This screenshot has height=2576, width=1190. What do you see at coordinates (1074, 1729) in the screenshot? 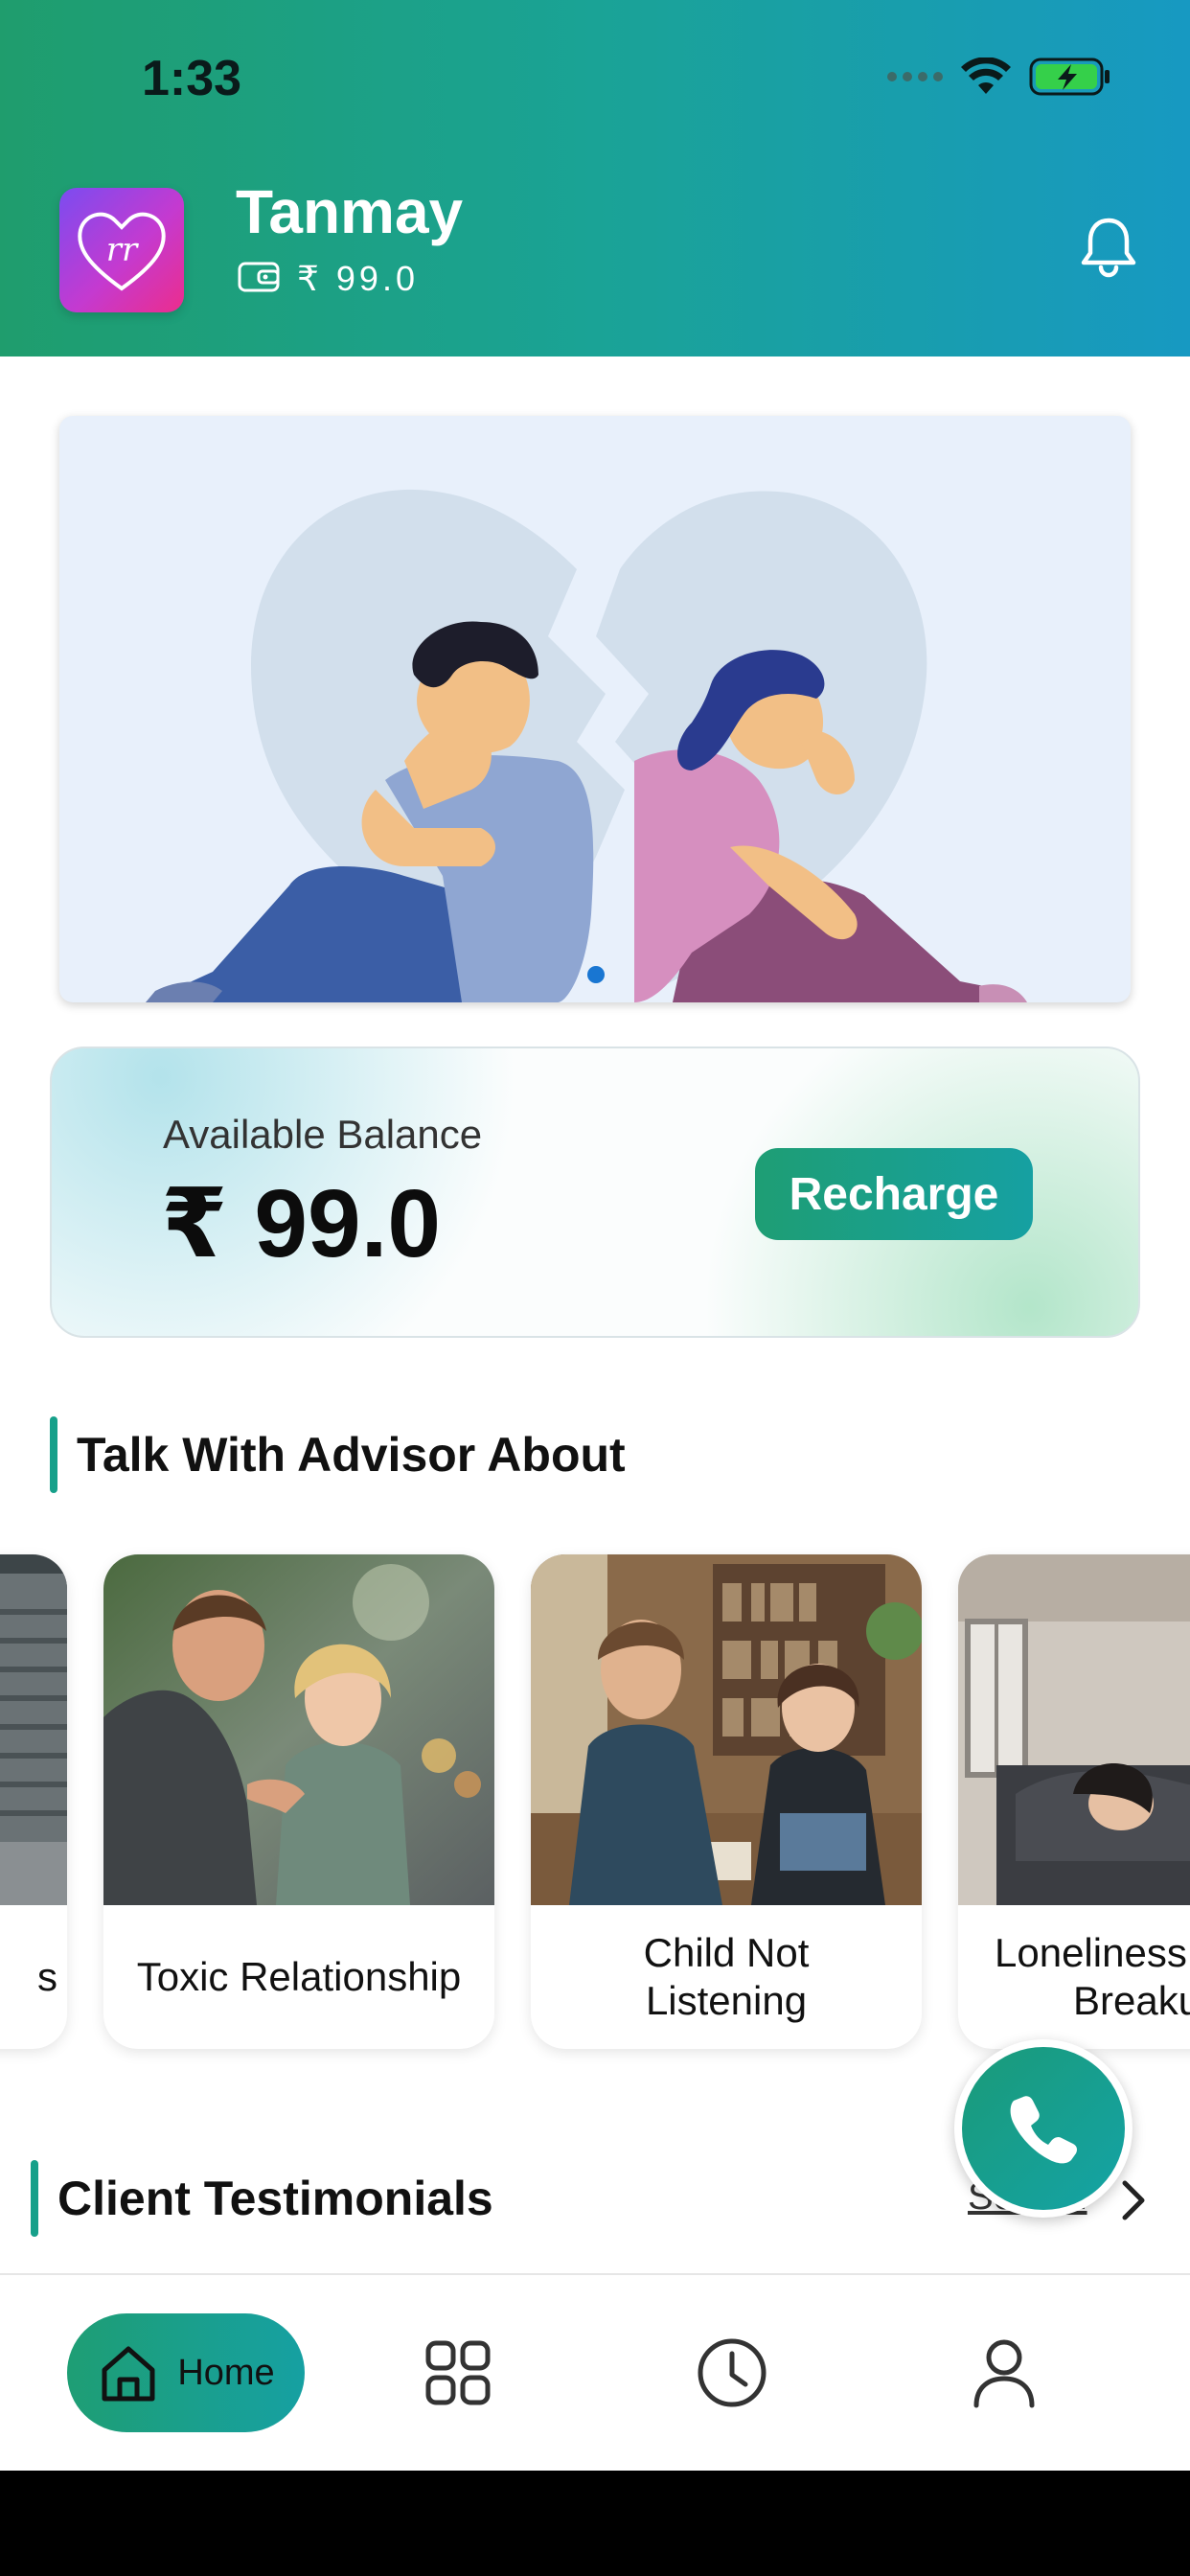
I see `topic-photo-loneliness` at bounding box center [1074, 1729].